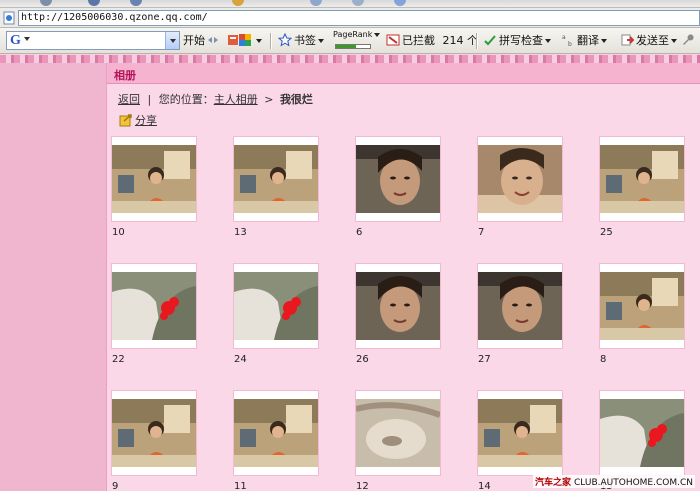 The height and width of the screenshot is (491, 700). I want to click on star-icon, so click(285, 40).